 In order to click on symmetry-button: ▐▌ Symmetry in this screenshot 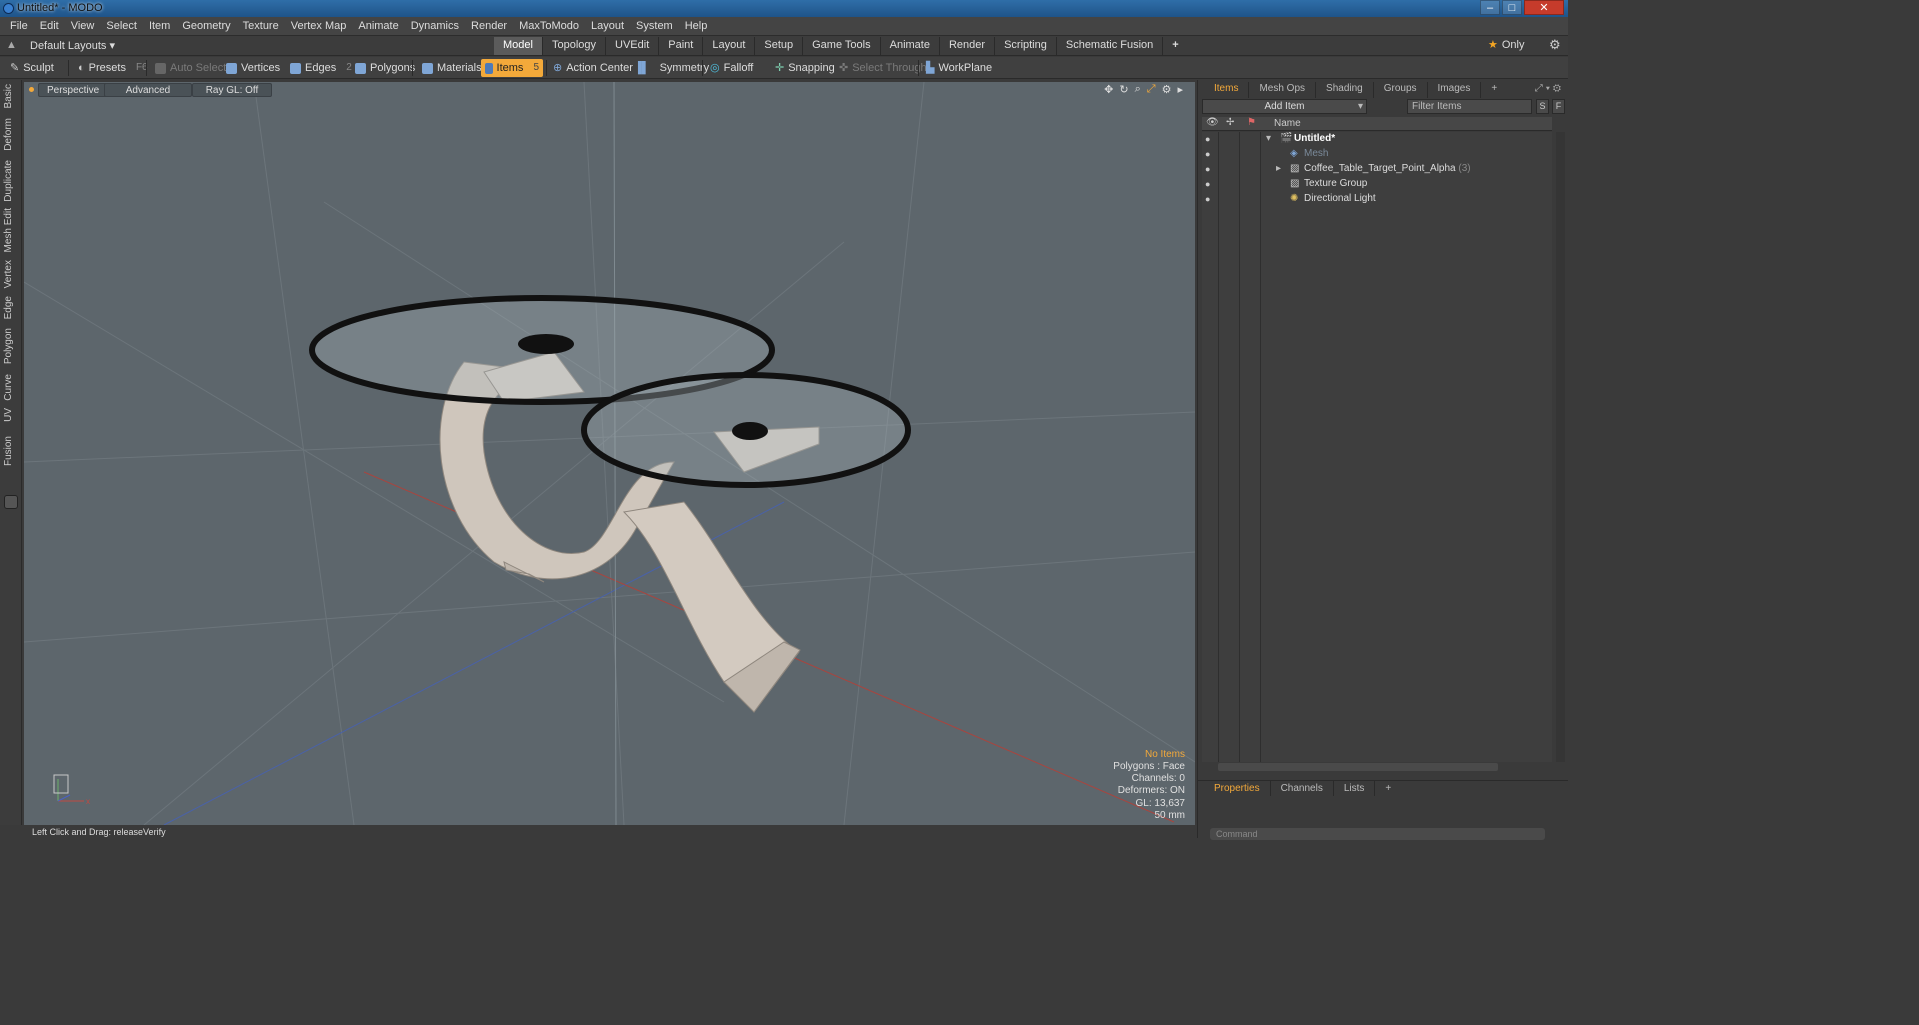, I will do `click(671, 68)`.